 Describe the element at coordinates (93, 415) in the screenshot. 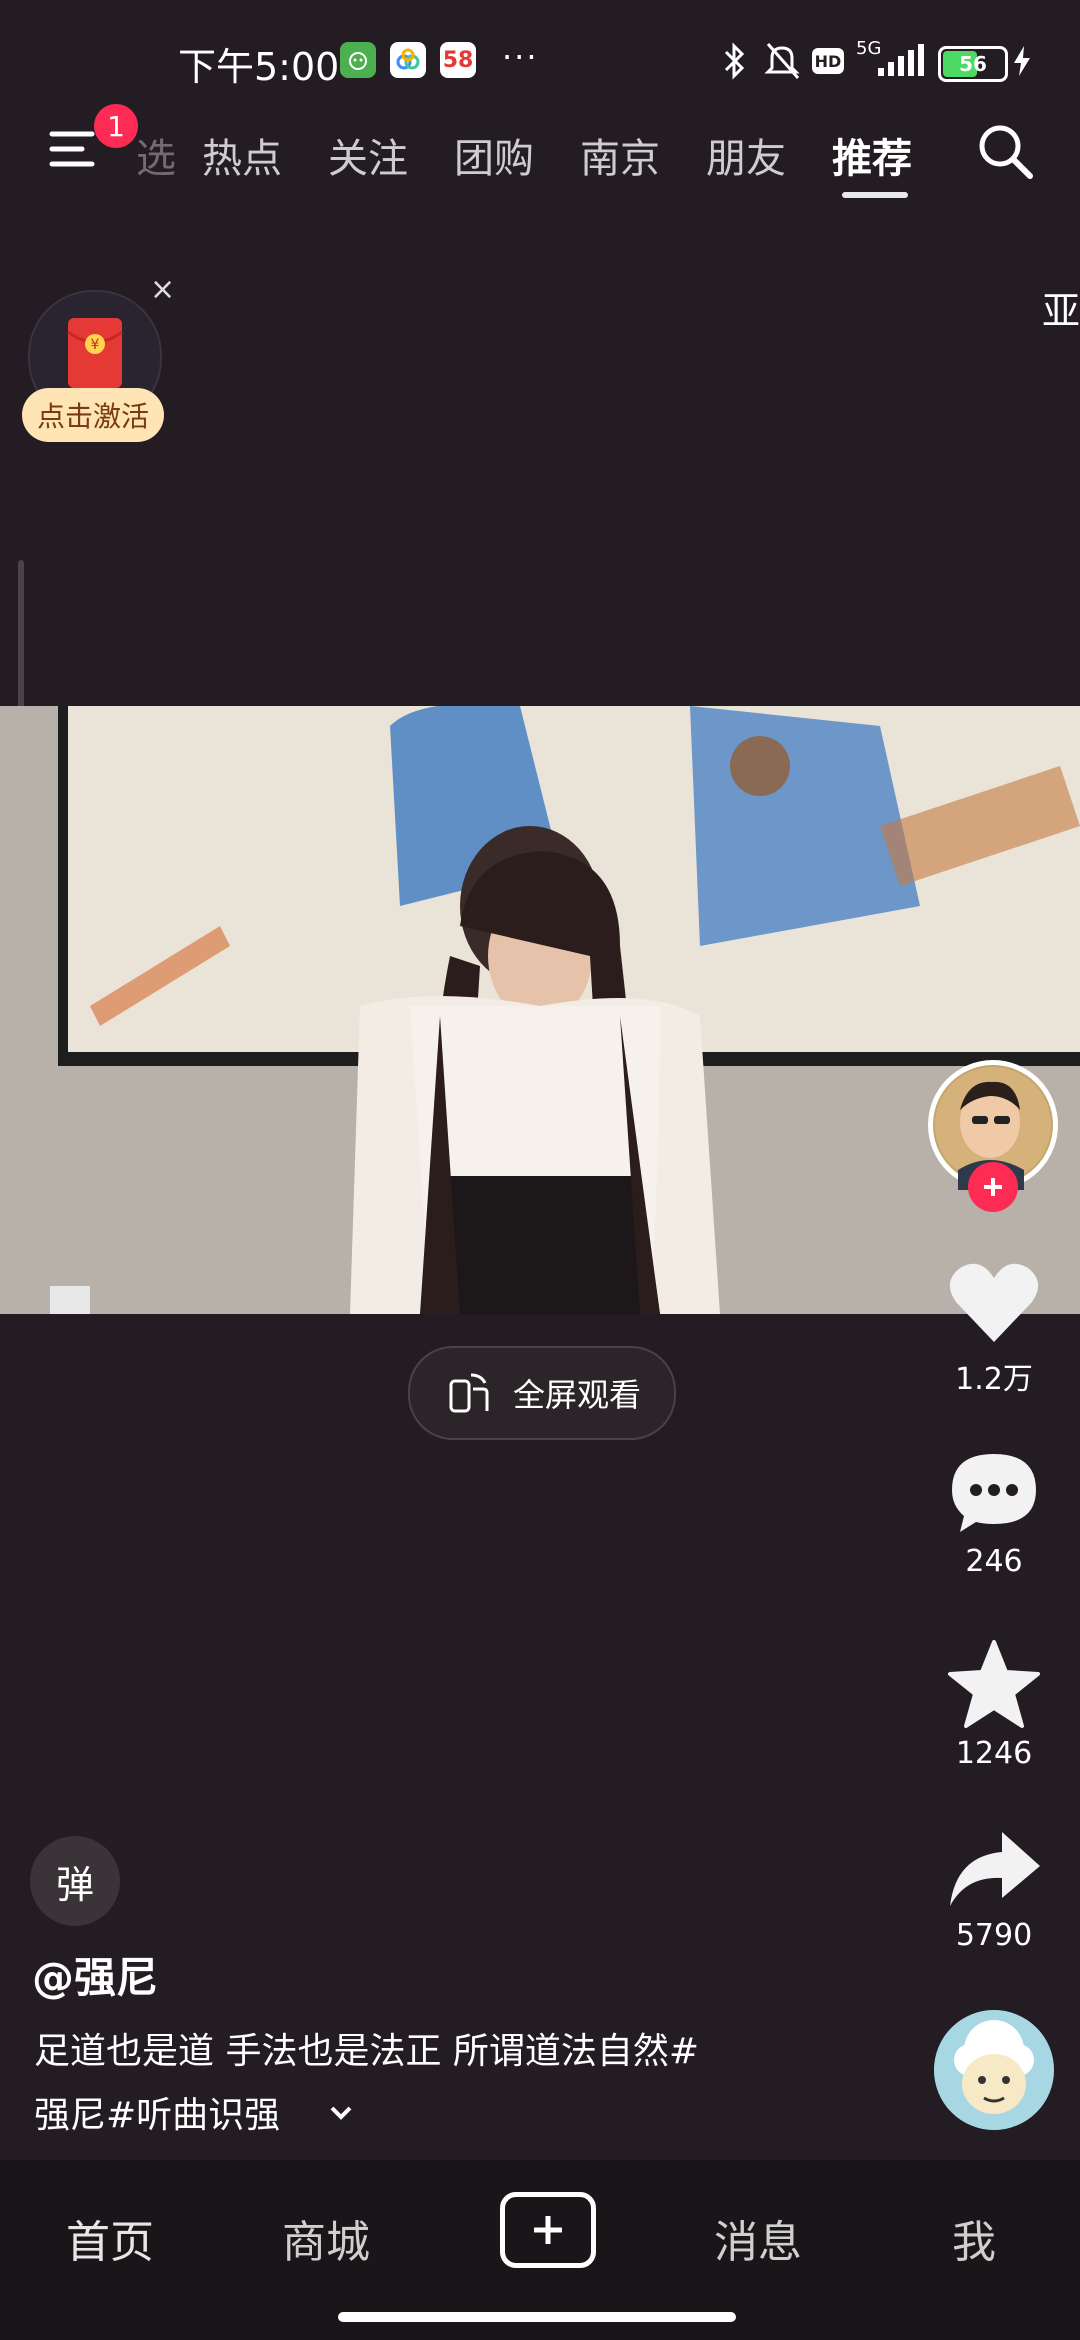

I see `activate-button: 点击激活` at that location.